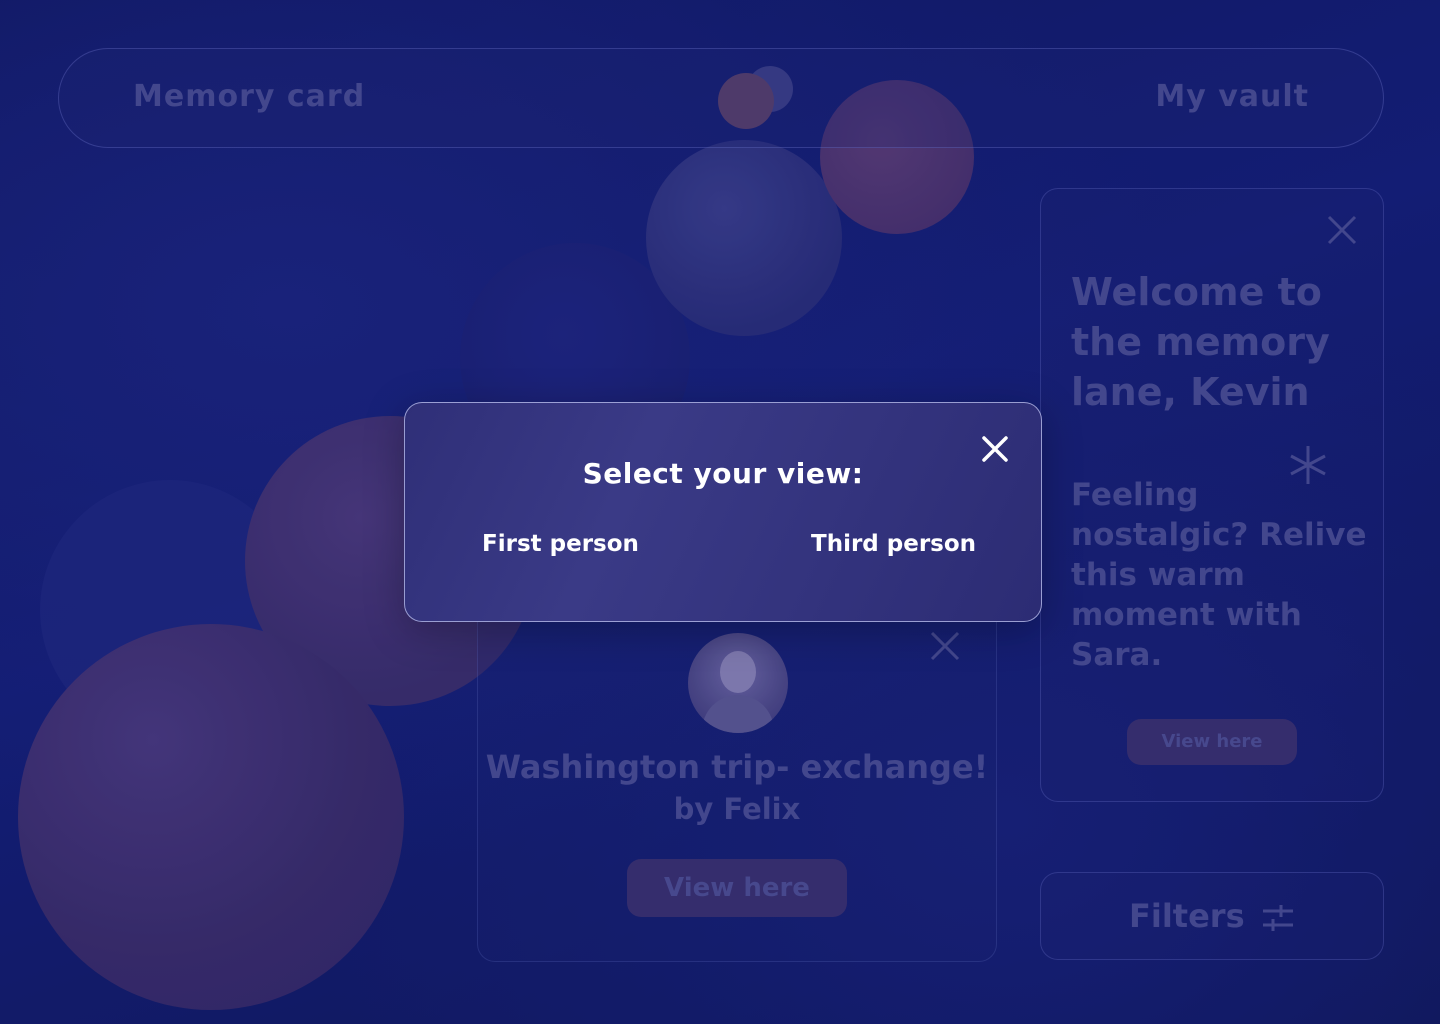 The image size is (1440, 1024). Describe the element at coordinates (723, 473) in the screenshot. I see `dialog-title: Select your view:` at that location.